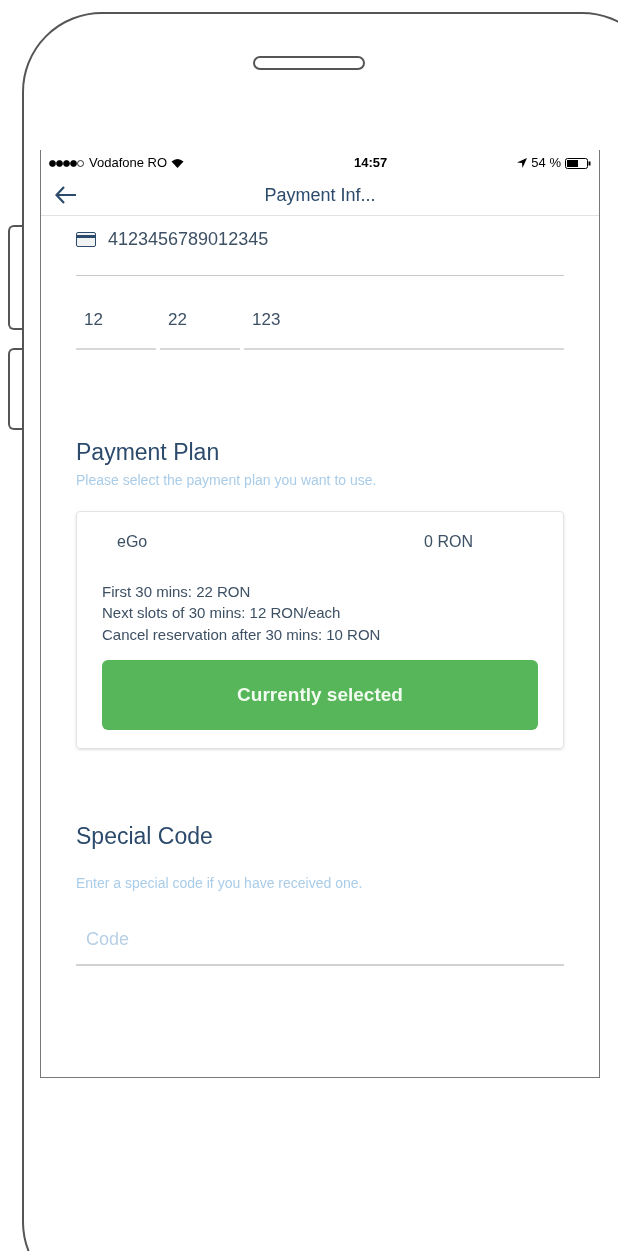  What do you see at coordinates (132, 541) in the screenshot?
I see `plan-name: eGo` at bounding box center [132, 541].